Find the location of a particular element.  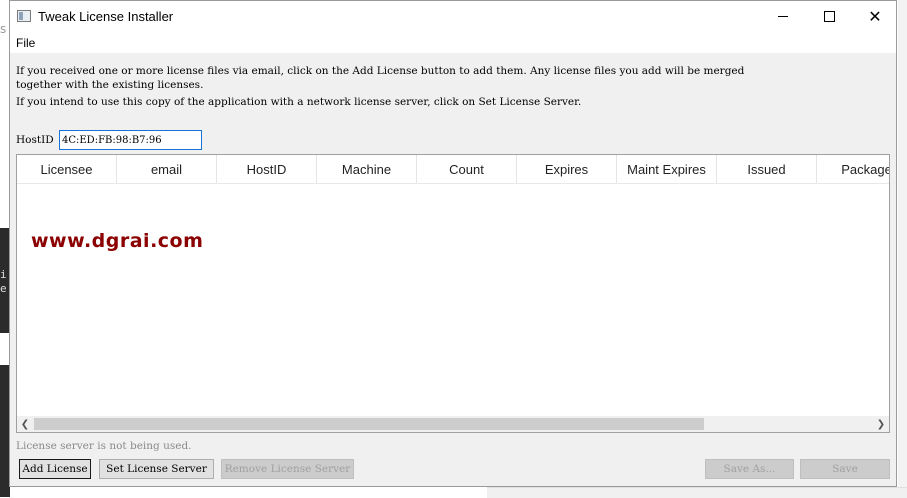

chevron-right-icon: ❯ is located at coordinates (881, 424).